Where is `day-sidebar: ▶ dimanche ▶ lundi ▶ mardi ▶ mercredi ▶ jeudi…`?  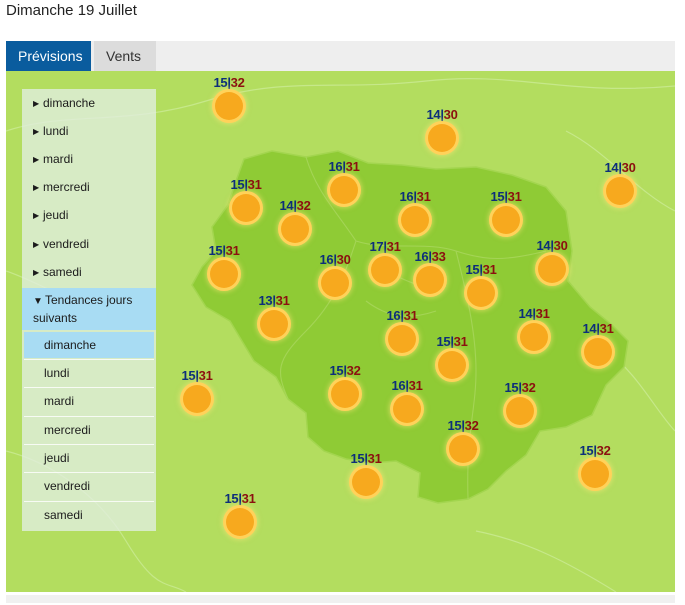 day-sidebar: ▶ dimanche ▶ lundi ▶ mardi ▶ mercredi ▶ jeudi… is located at coordinates (89, 310).